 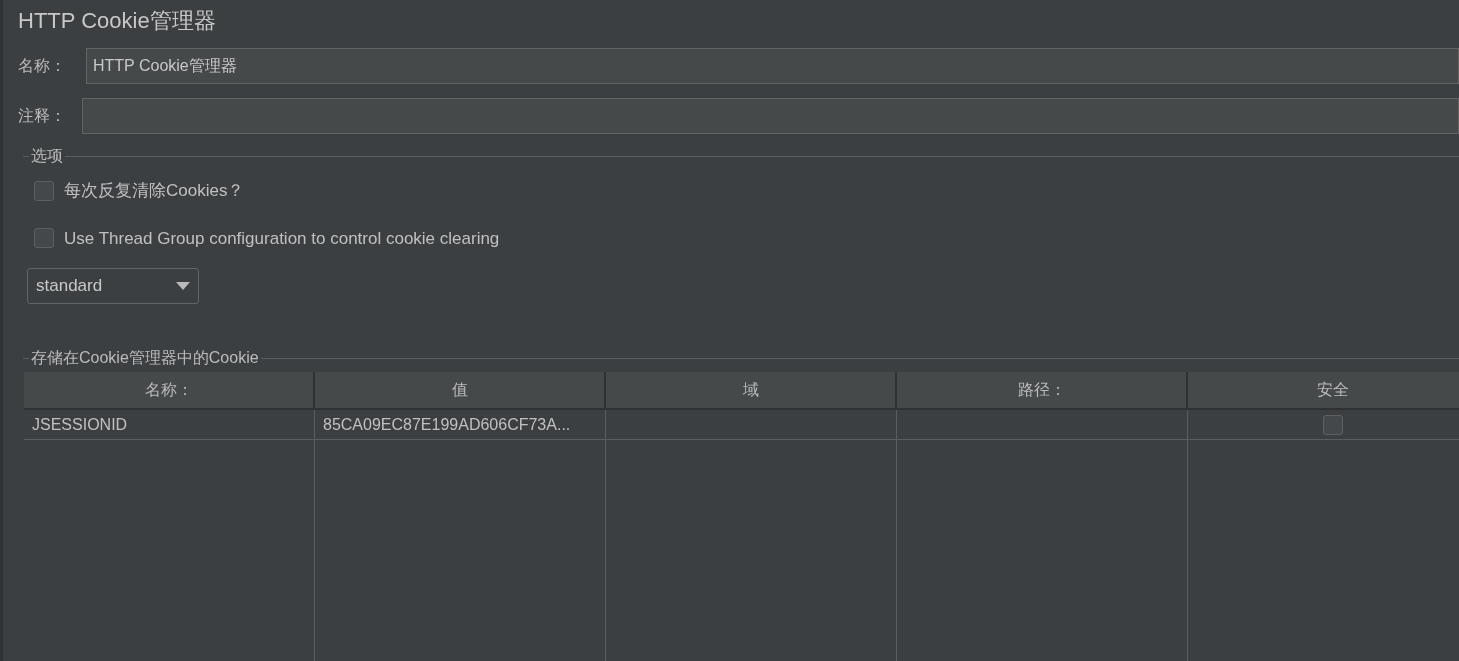 What do you see at coordinates (169, 390) in the screenshot?
I see `column-header: 名称：` at bounding box center [169, 390].